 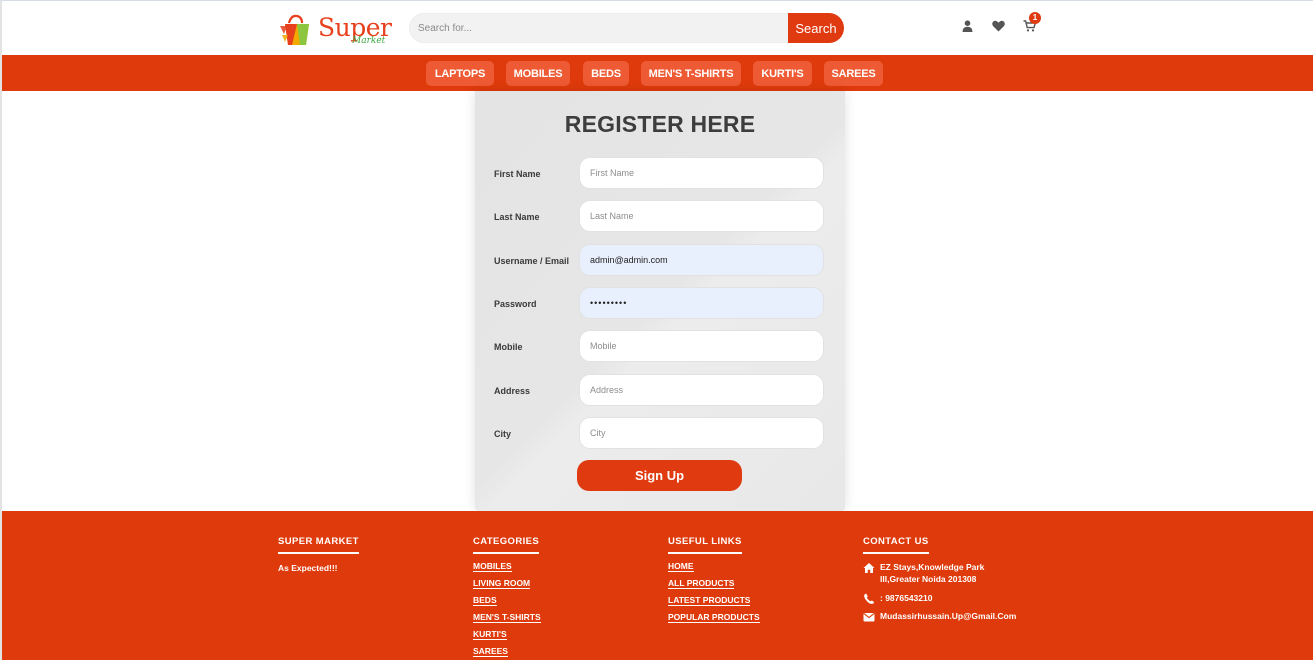 What do you see at coordinates (485, 600) in the screenshot?
I see `footer-link-beds: BEDS` at bounding box center [485, 600].